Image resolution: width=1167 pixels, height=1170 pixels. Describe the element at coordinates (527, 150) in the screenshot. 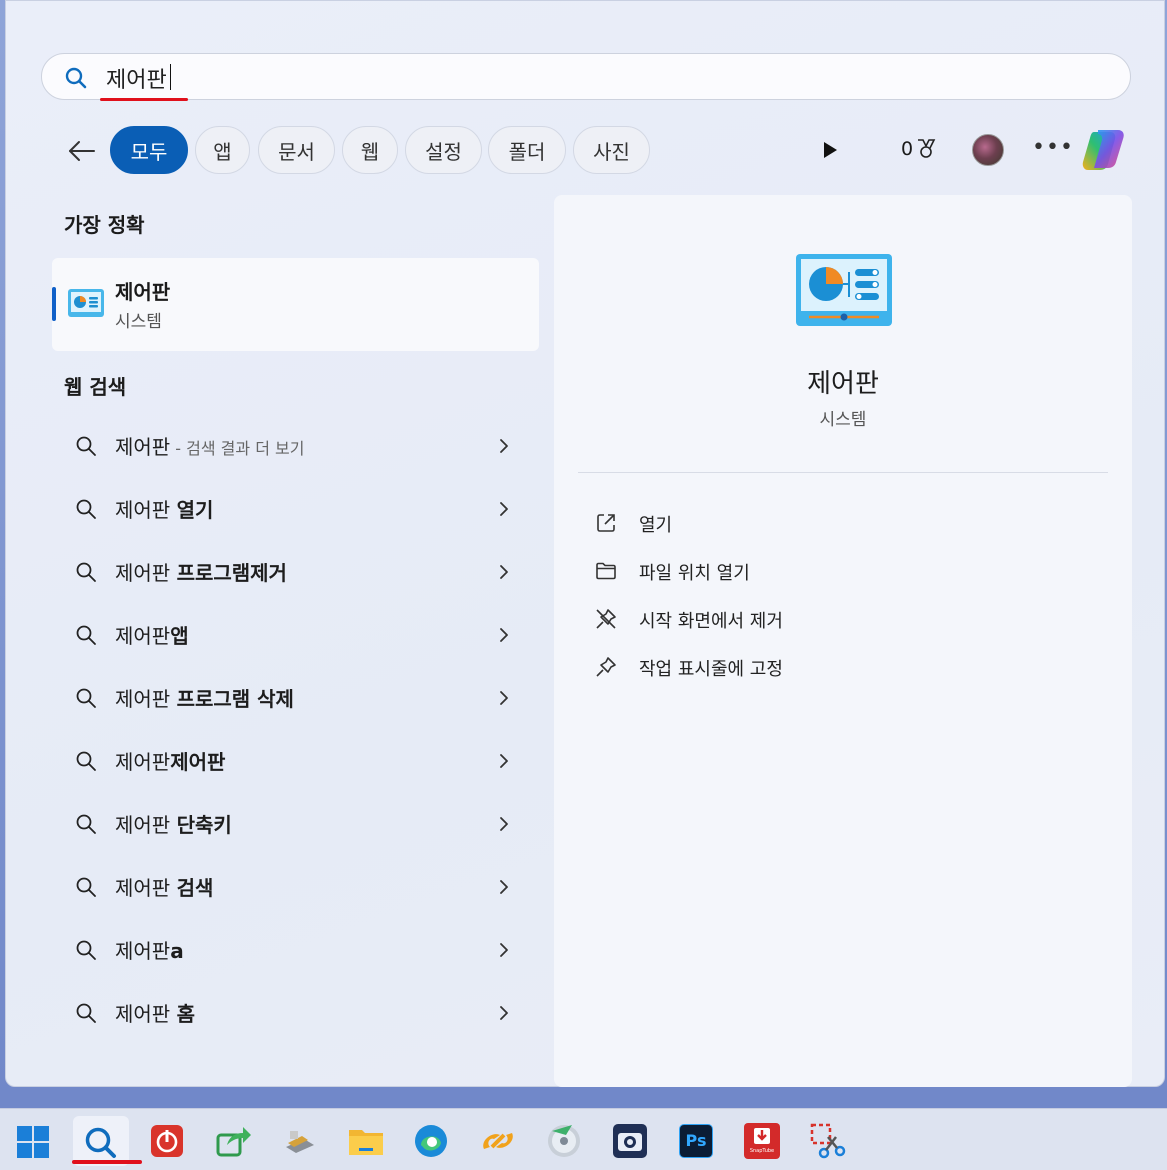

I see `filter-folders: 폴더` at that location.